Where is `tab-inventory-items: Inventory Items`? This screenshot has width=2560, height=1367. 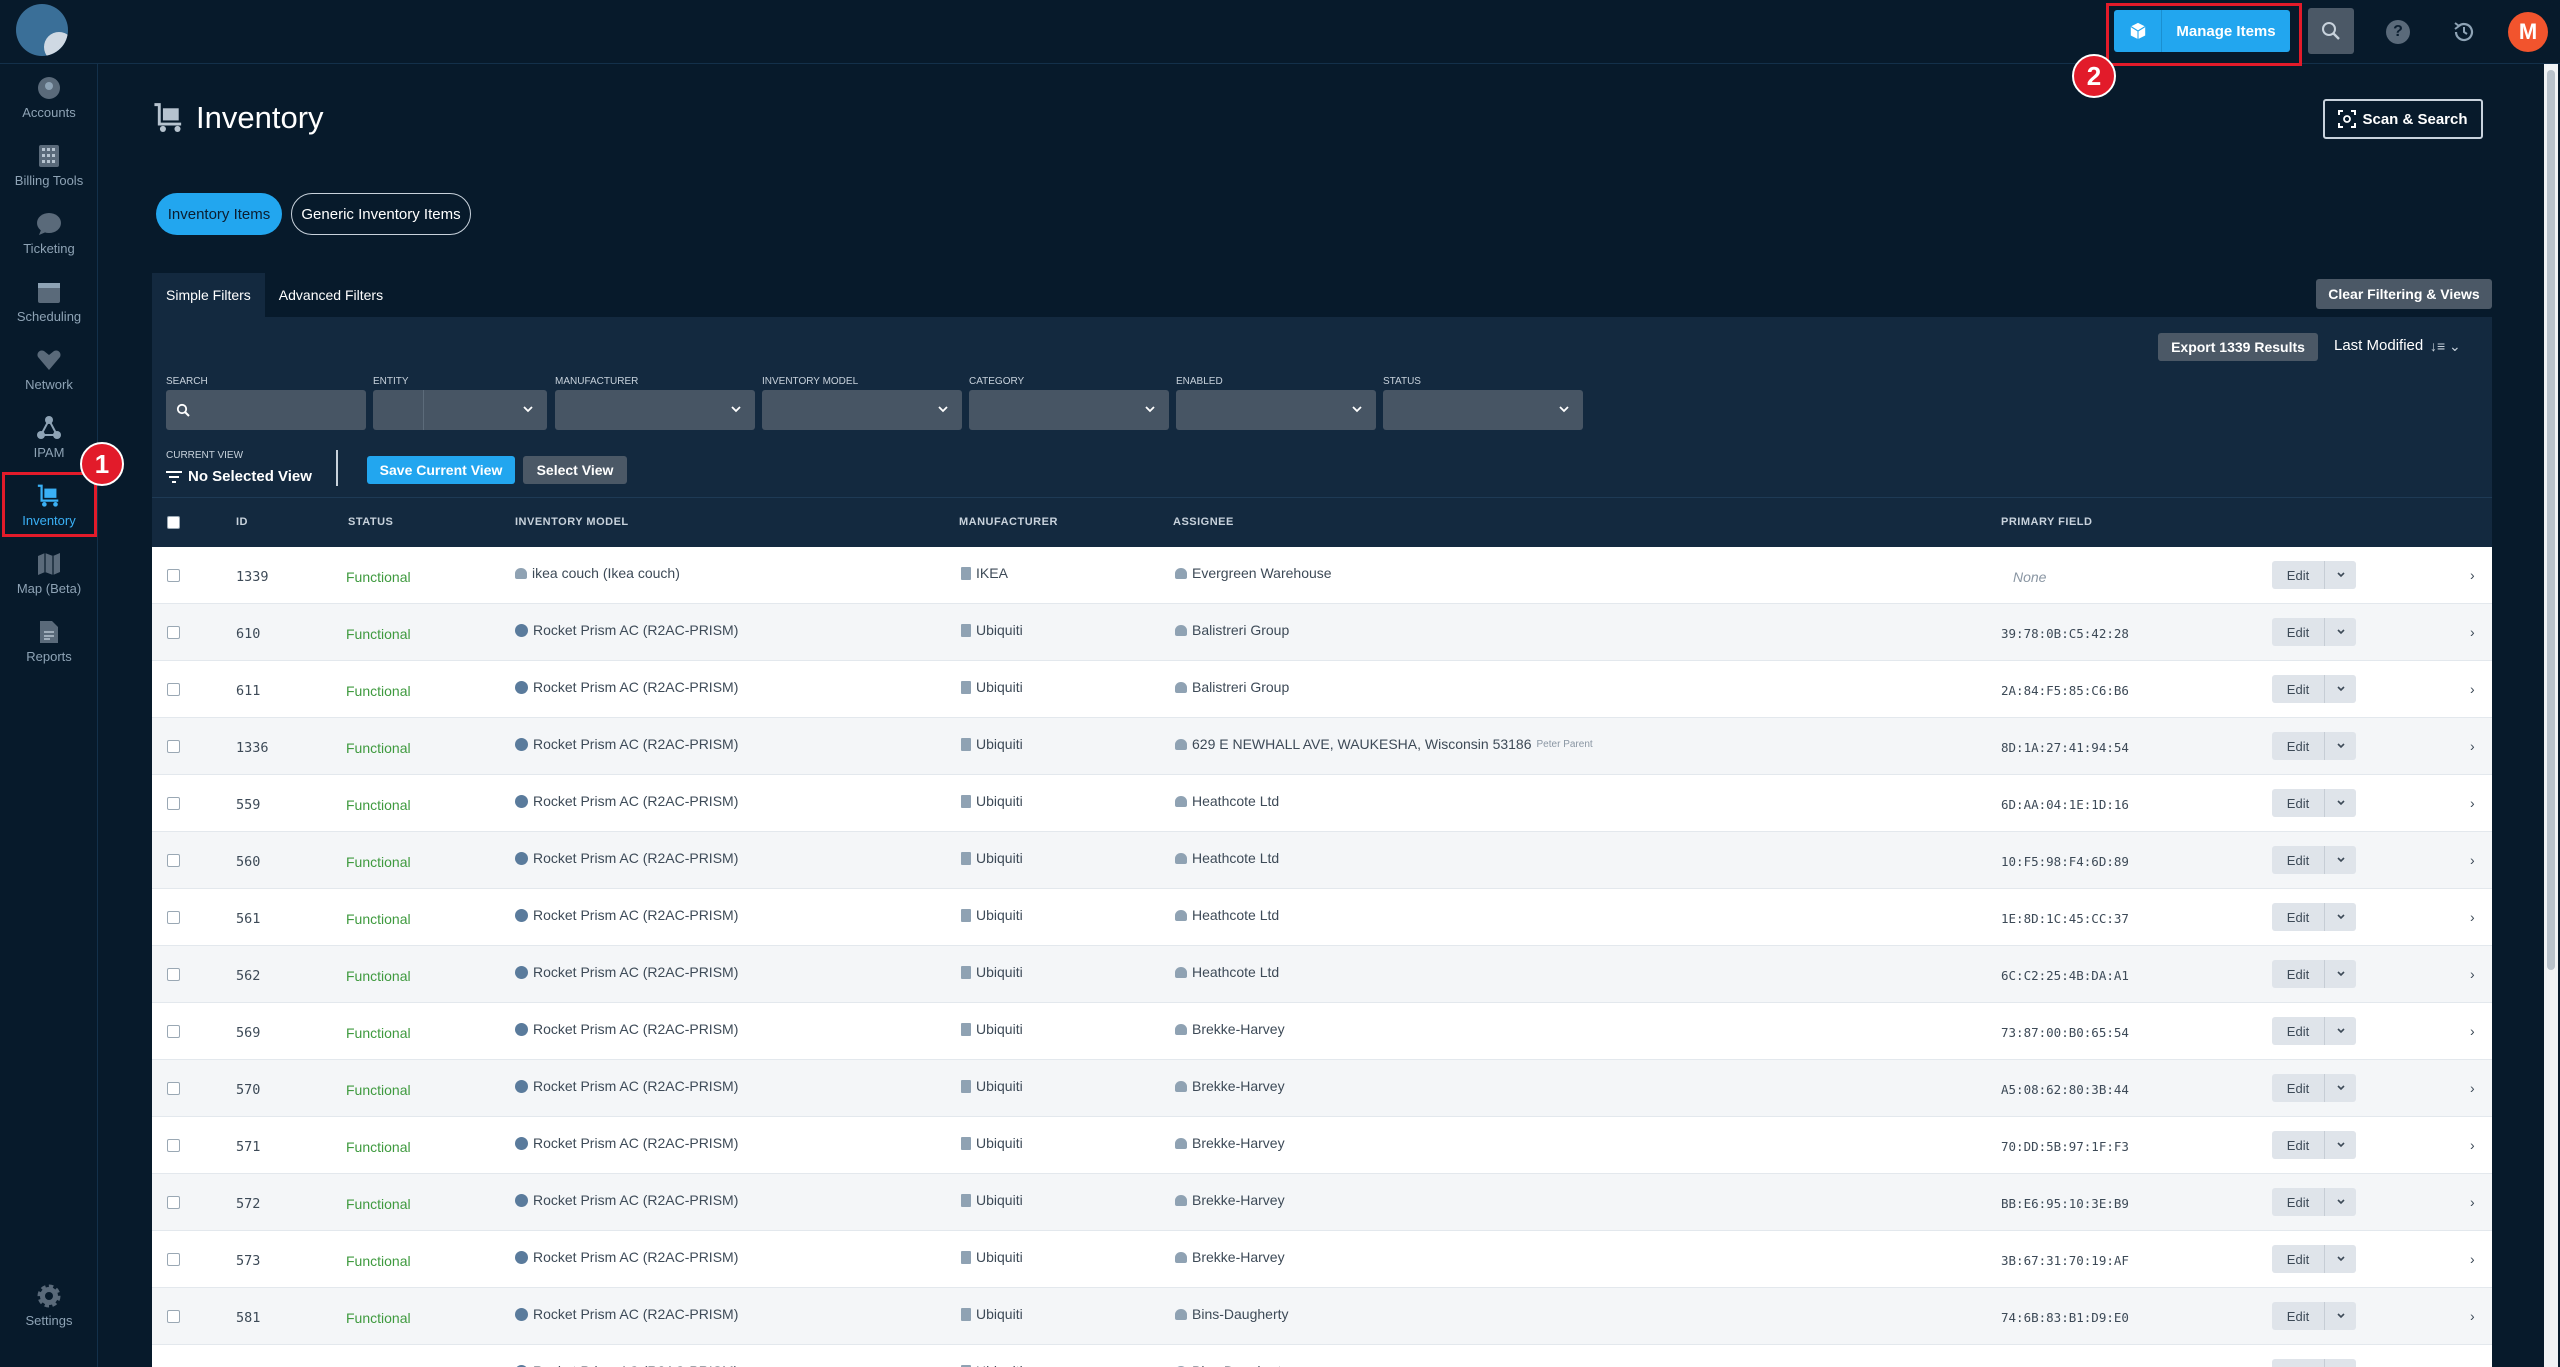 tab-inventory-items: Inventory Items is located at coordinates (219, 214).